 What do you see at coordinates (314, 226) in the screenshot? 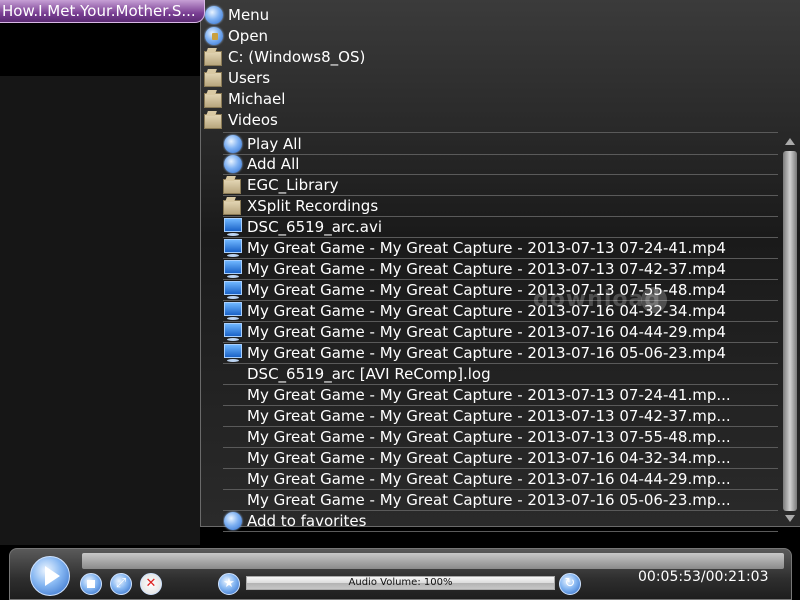
I see `list-item-label: DSC_6519_arc.avi` at bounding box center [314, 226].